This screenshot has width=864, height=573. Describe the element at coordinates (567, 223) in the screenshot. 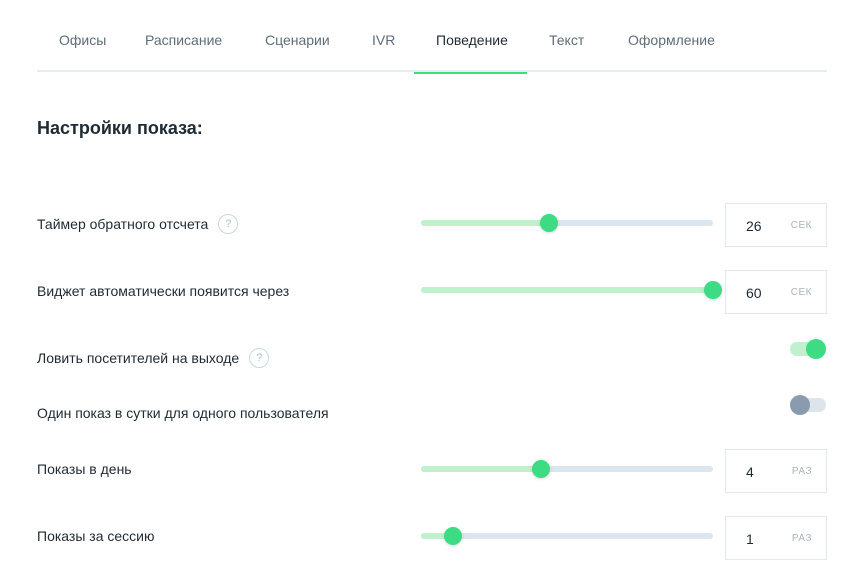

I see `timer-slider` at that location.